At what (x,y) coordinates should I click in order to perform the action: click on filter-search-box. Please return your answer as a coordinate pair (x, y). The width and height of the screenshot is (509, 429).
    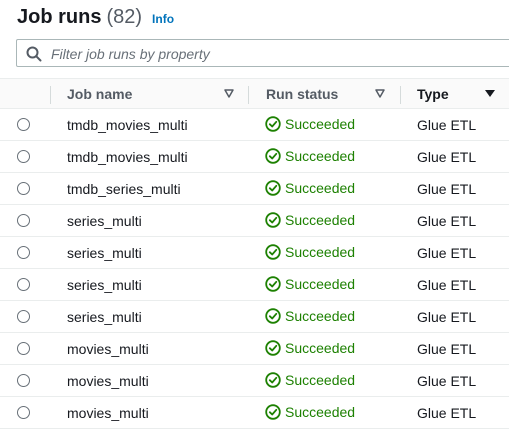
    Looking at the image, I should click on (262, 53).